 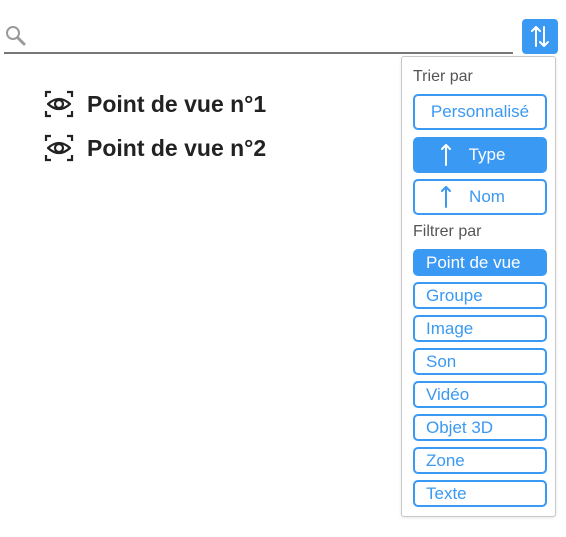 I want to click on viewpoint-list: Point de vue n°1 Point de vue n°2, so click(x=155, y=126).